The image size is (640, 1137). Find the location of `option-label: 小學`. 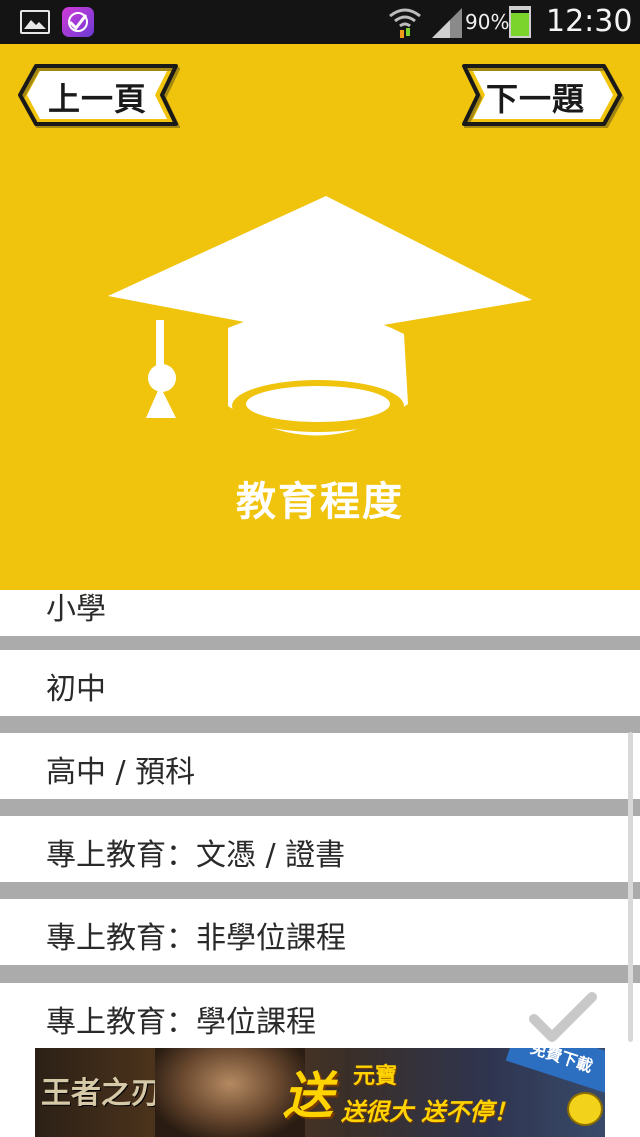

option-label: 小學 is located at coordinates (76, 609).